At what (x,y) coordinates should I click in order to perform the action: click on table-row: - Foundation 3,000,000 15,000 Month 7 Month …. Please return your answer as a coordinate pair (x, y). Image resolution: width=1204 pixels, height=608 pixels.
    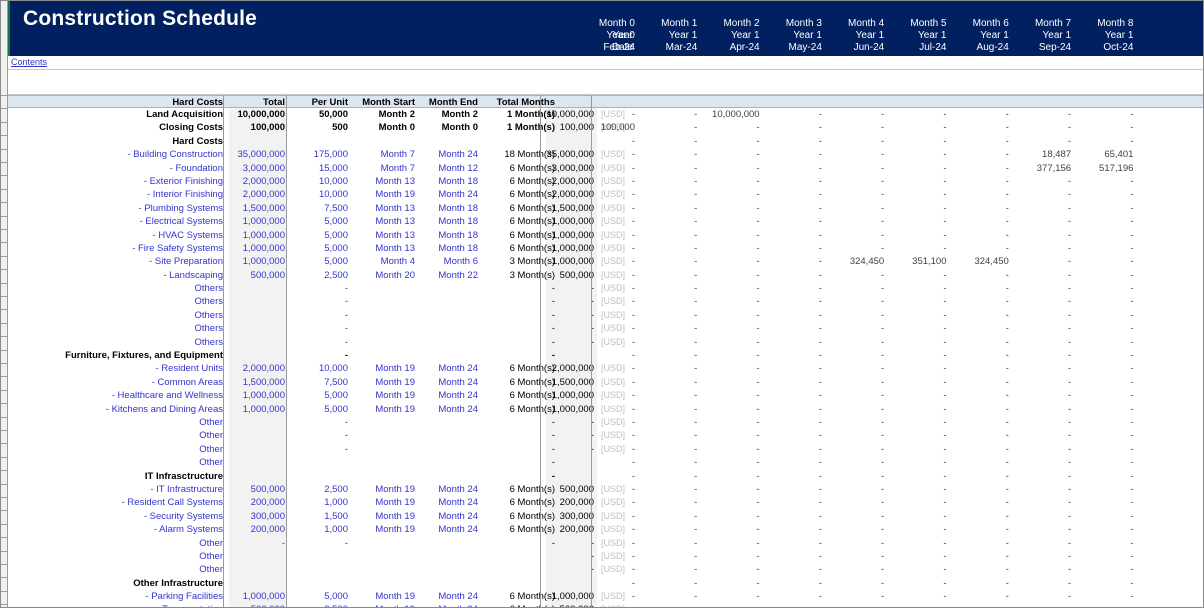
    Looking at the image, I should click on (605, 168).